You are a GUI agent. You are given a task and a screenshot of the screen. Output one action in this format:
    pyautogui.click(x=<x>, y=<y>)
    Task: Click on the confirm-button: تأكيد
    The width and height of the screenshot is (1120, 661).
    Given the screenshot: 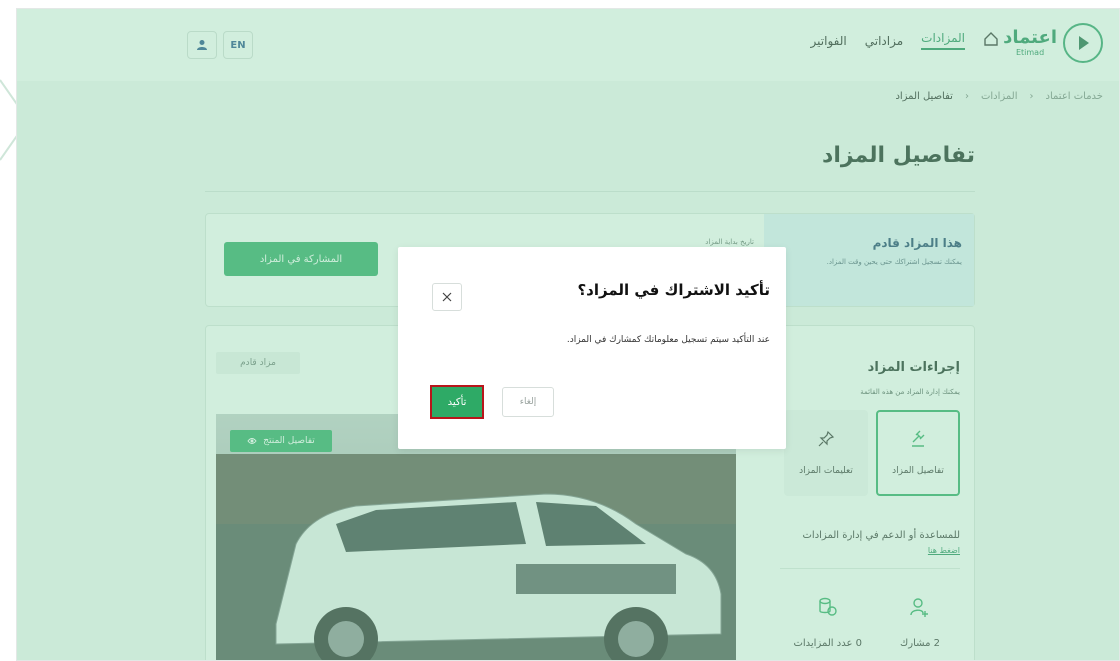 What is the action you would take?
    pyautogui.click(x=457, y=402)
    